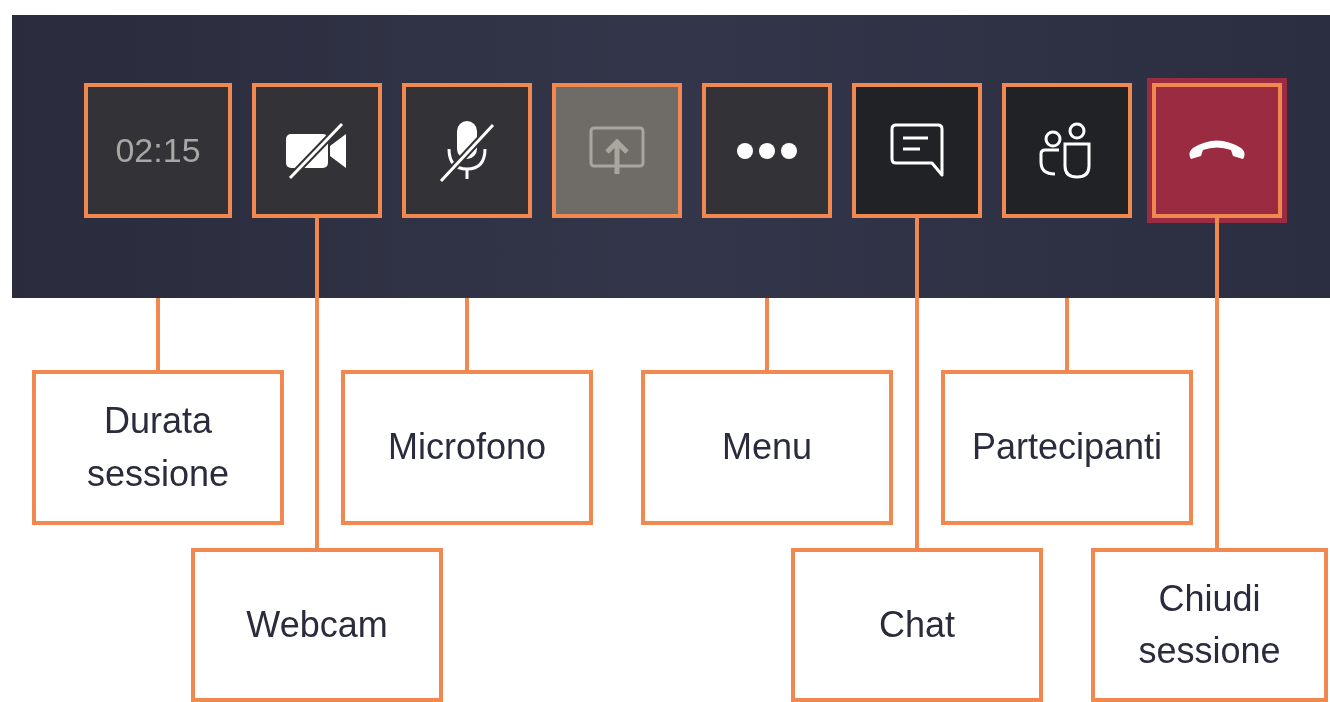 This screenshot has width=1330, height=702. I want to click on camera-button, so click(317, 150).